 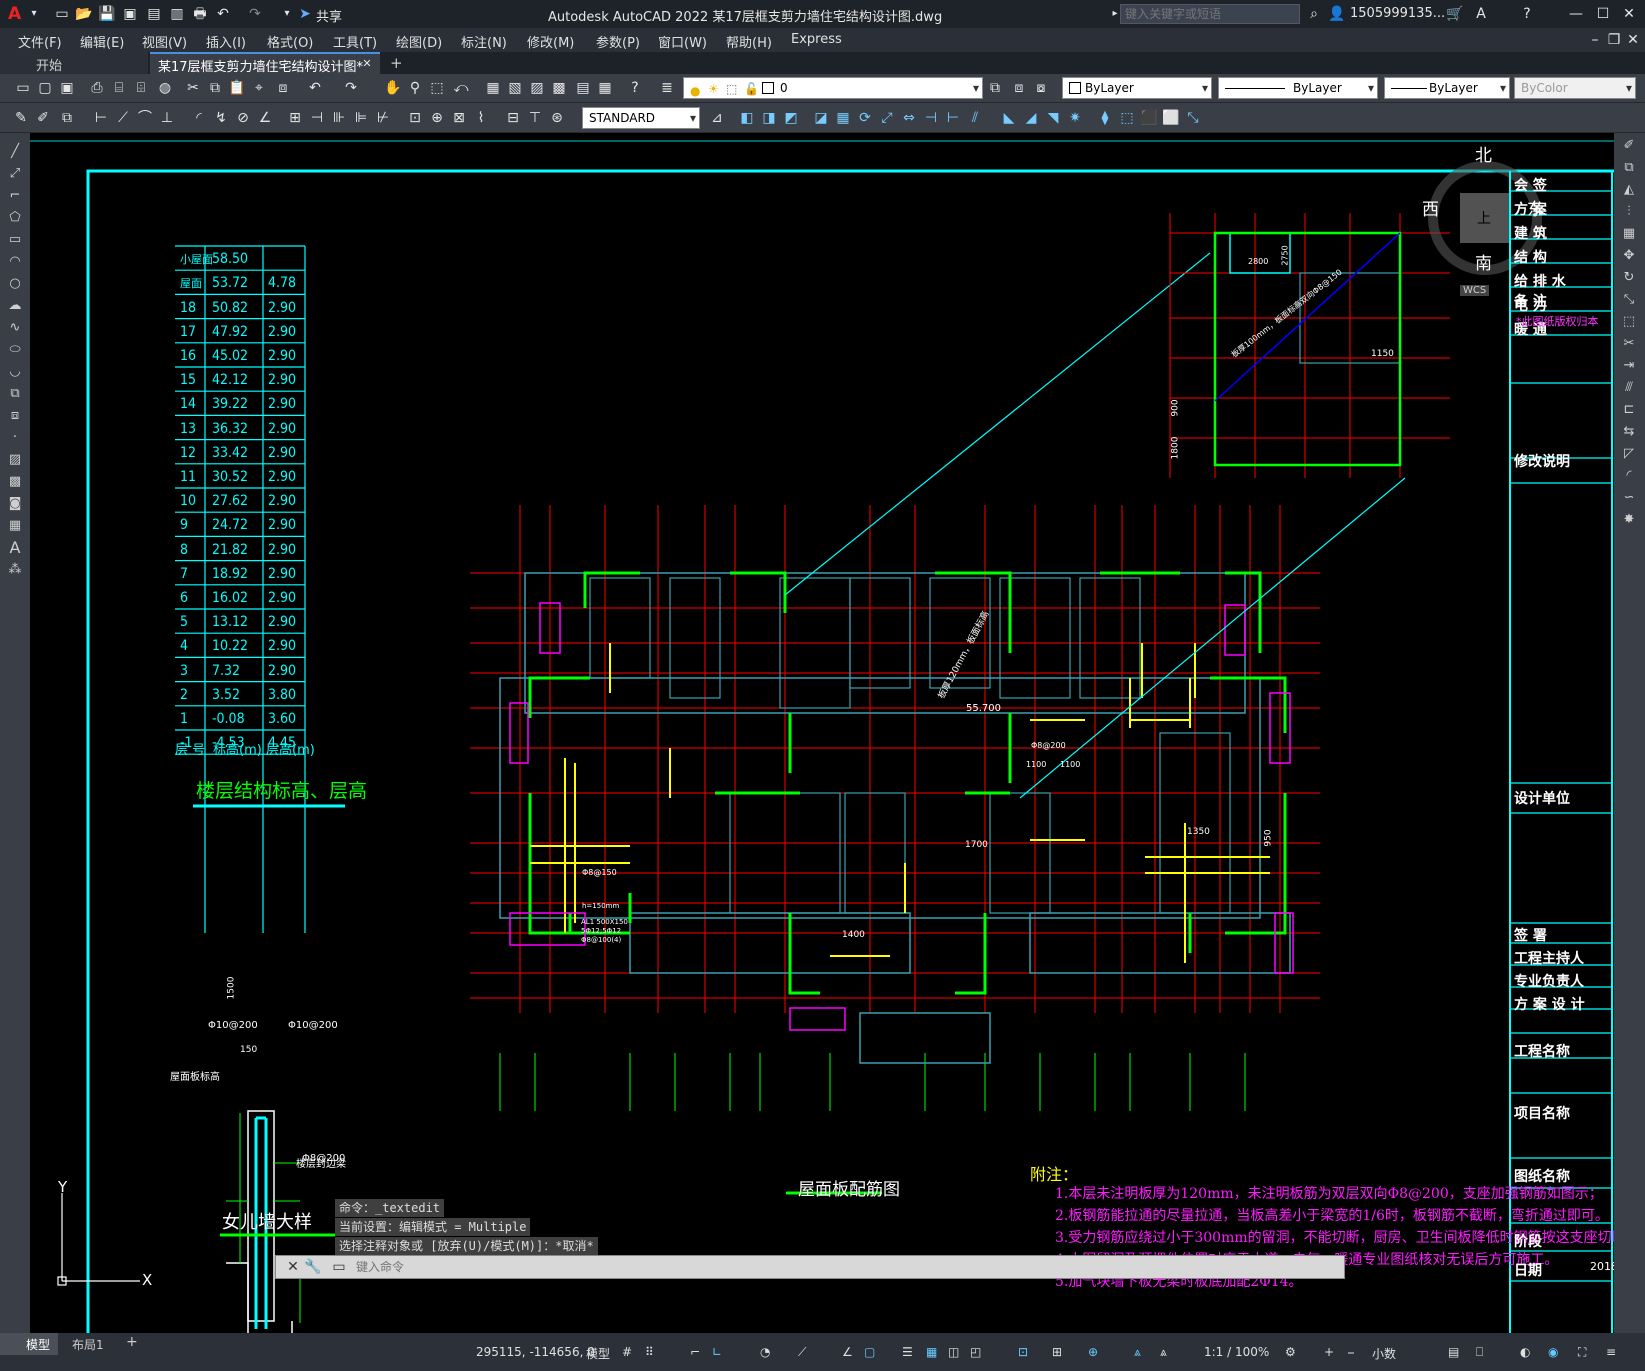 I want to click on add-selected-icon: ⁂, so click(x=15, y=570).